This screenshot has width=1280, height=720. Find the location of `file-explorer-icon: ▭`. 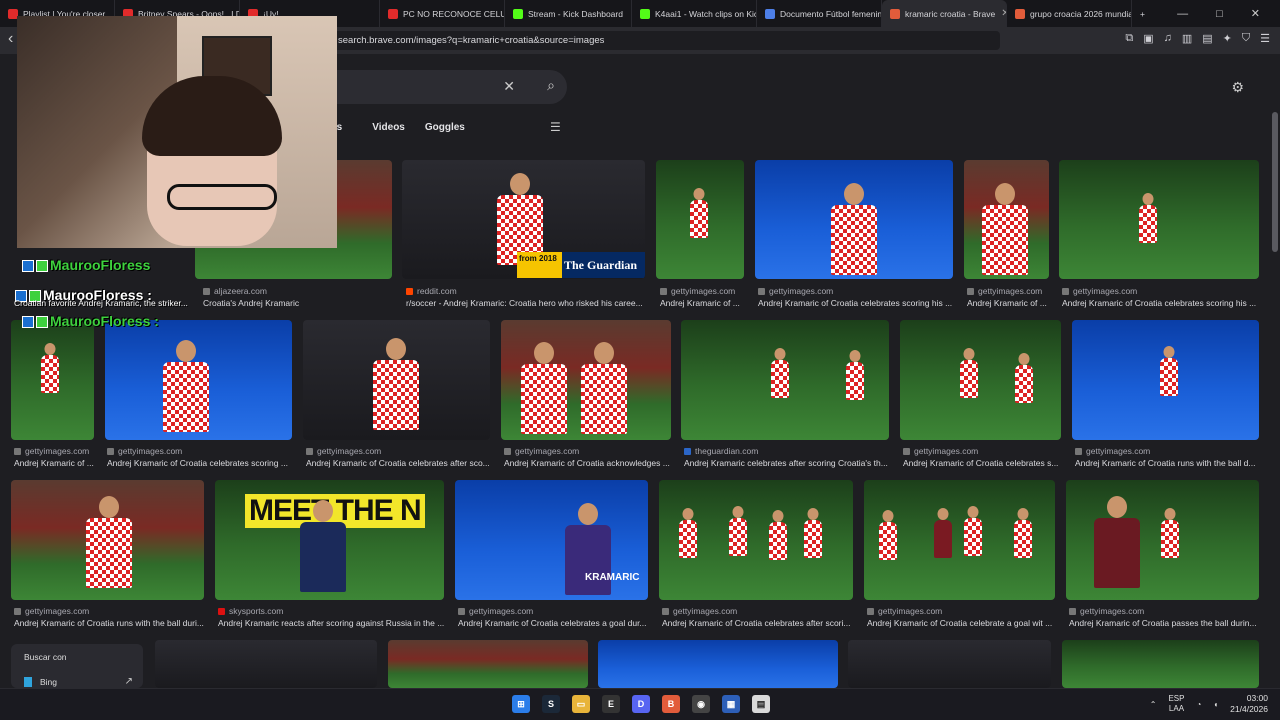

file-explorer-icon: ▭ is located at coordinates (581, 704).